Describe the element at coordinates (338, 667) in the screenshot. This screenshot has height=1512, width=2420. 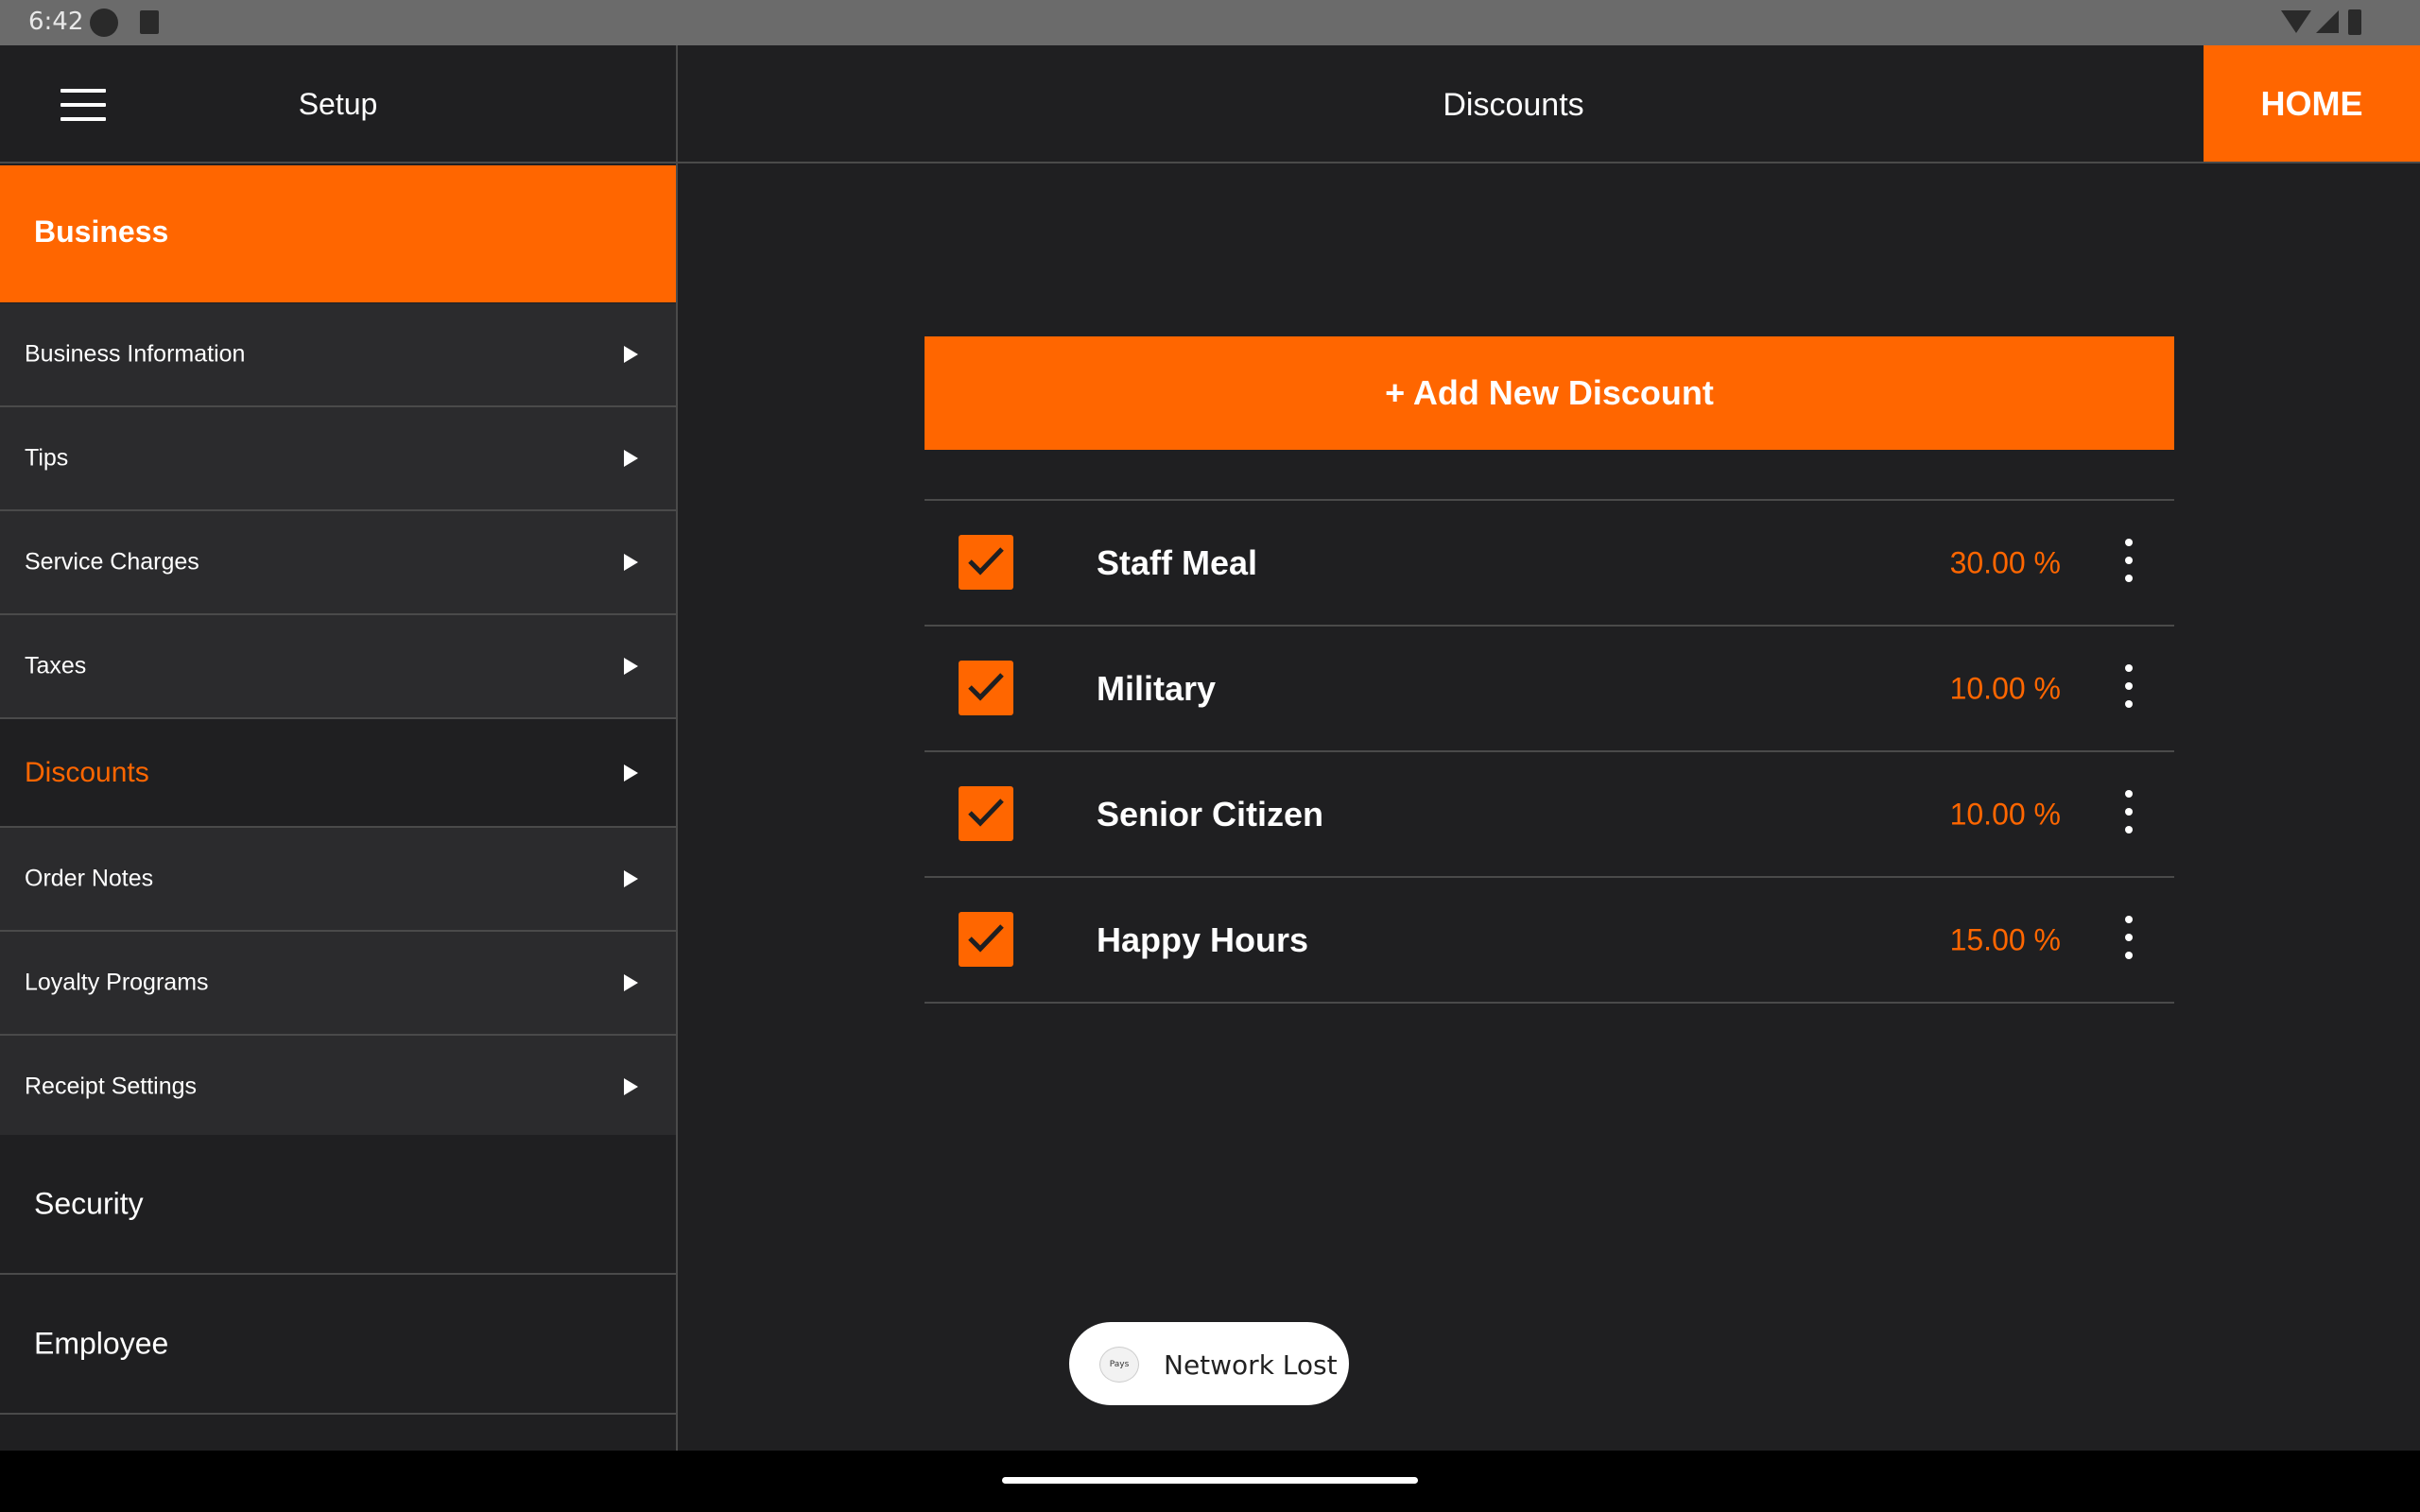
I see `sidebar-item-taxes: Taxes` at that location.